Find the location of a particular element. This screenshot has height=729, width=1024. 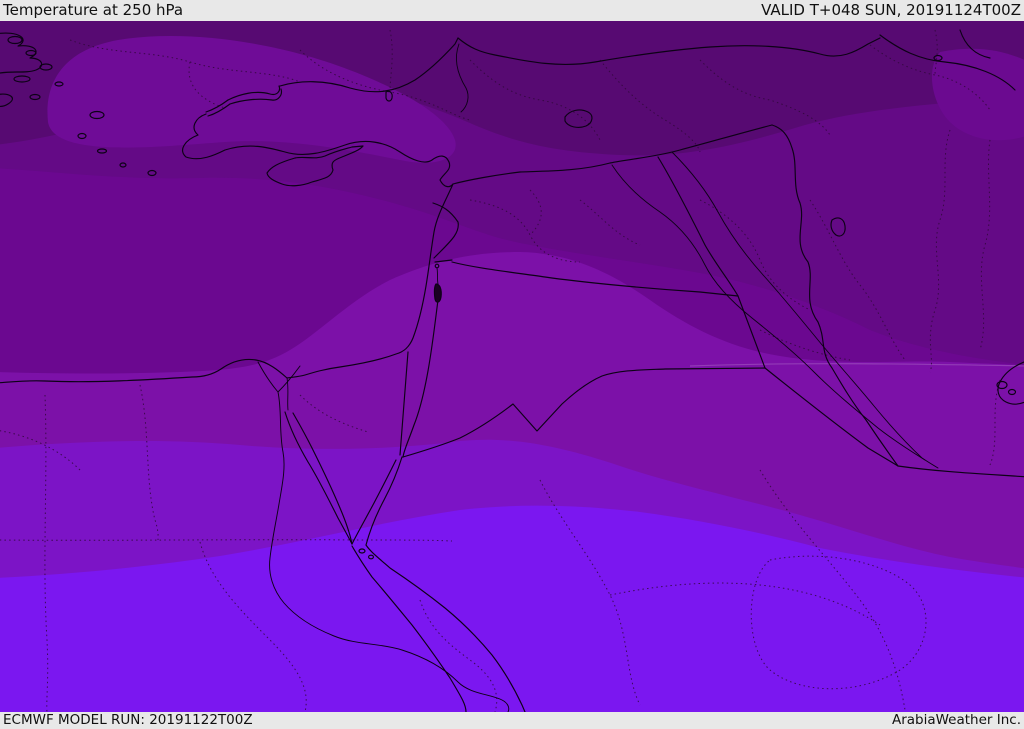

model-run-label: ECMWF MODEL RUN: 20191122T00Z is located at coordinates (128, 719).